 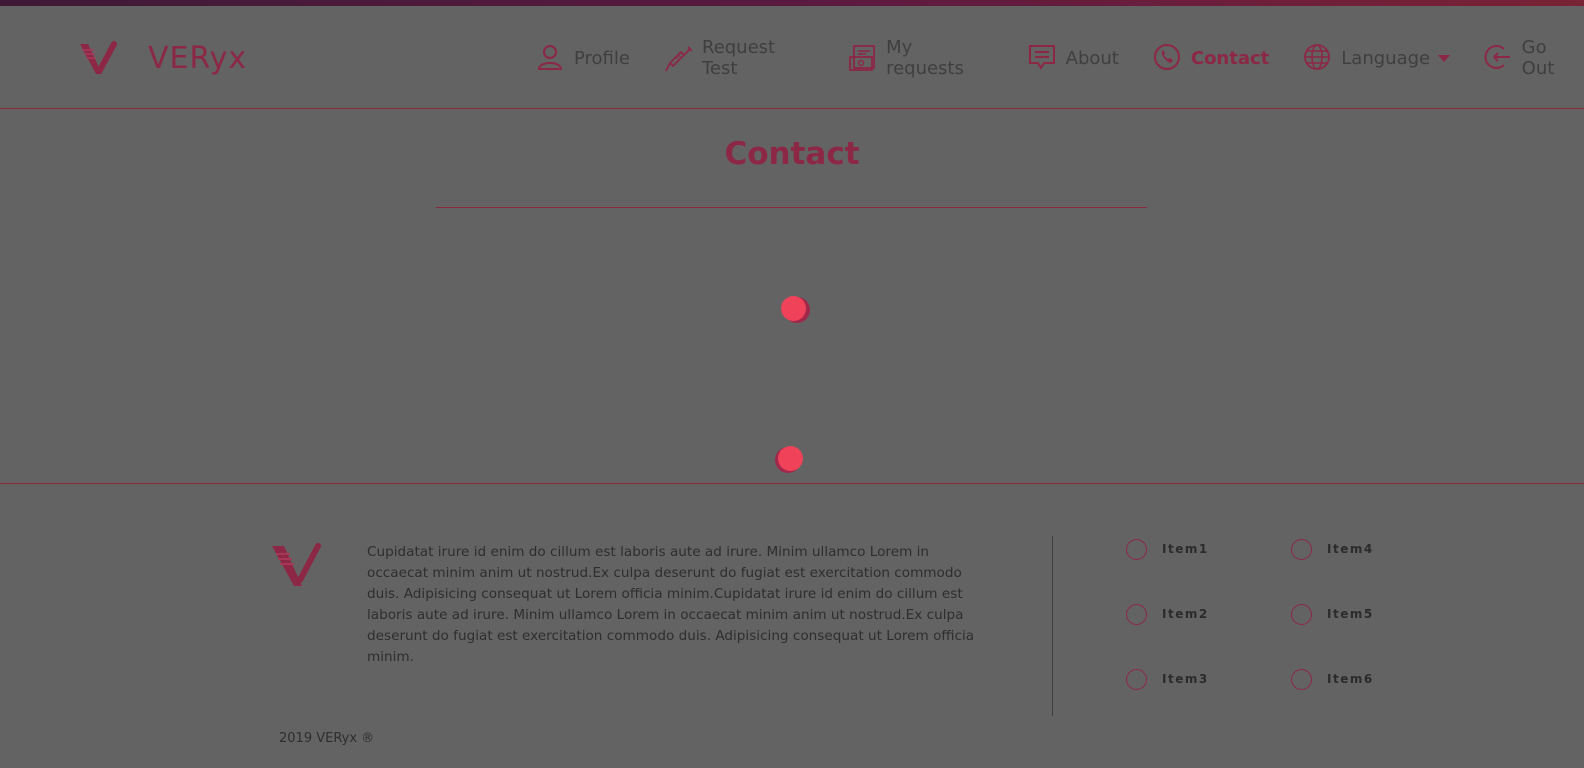 What do you see at coordinates (1052, 626) in the screenshot?
I see `footer-divider` at bounding box center [1052, 626].